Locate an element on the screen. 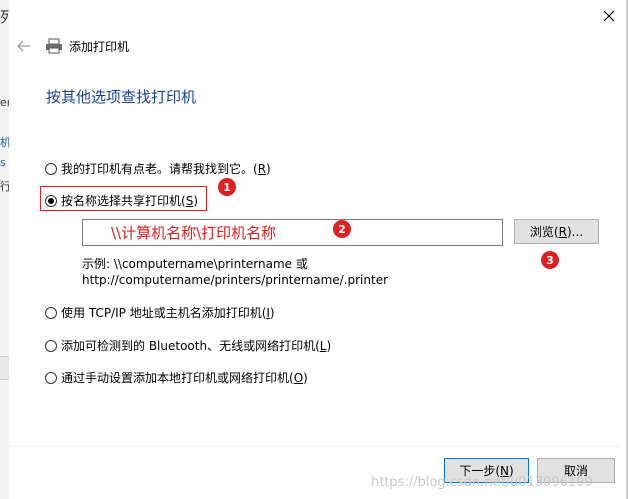 This screenshot has width=628, height=499. sliver-selection is located at coordinates (4, 368).